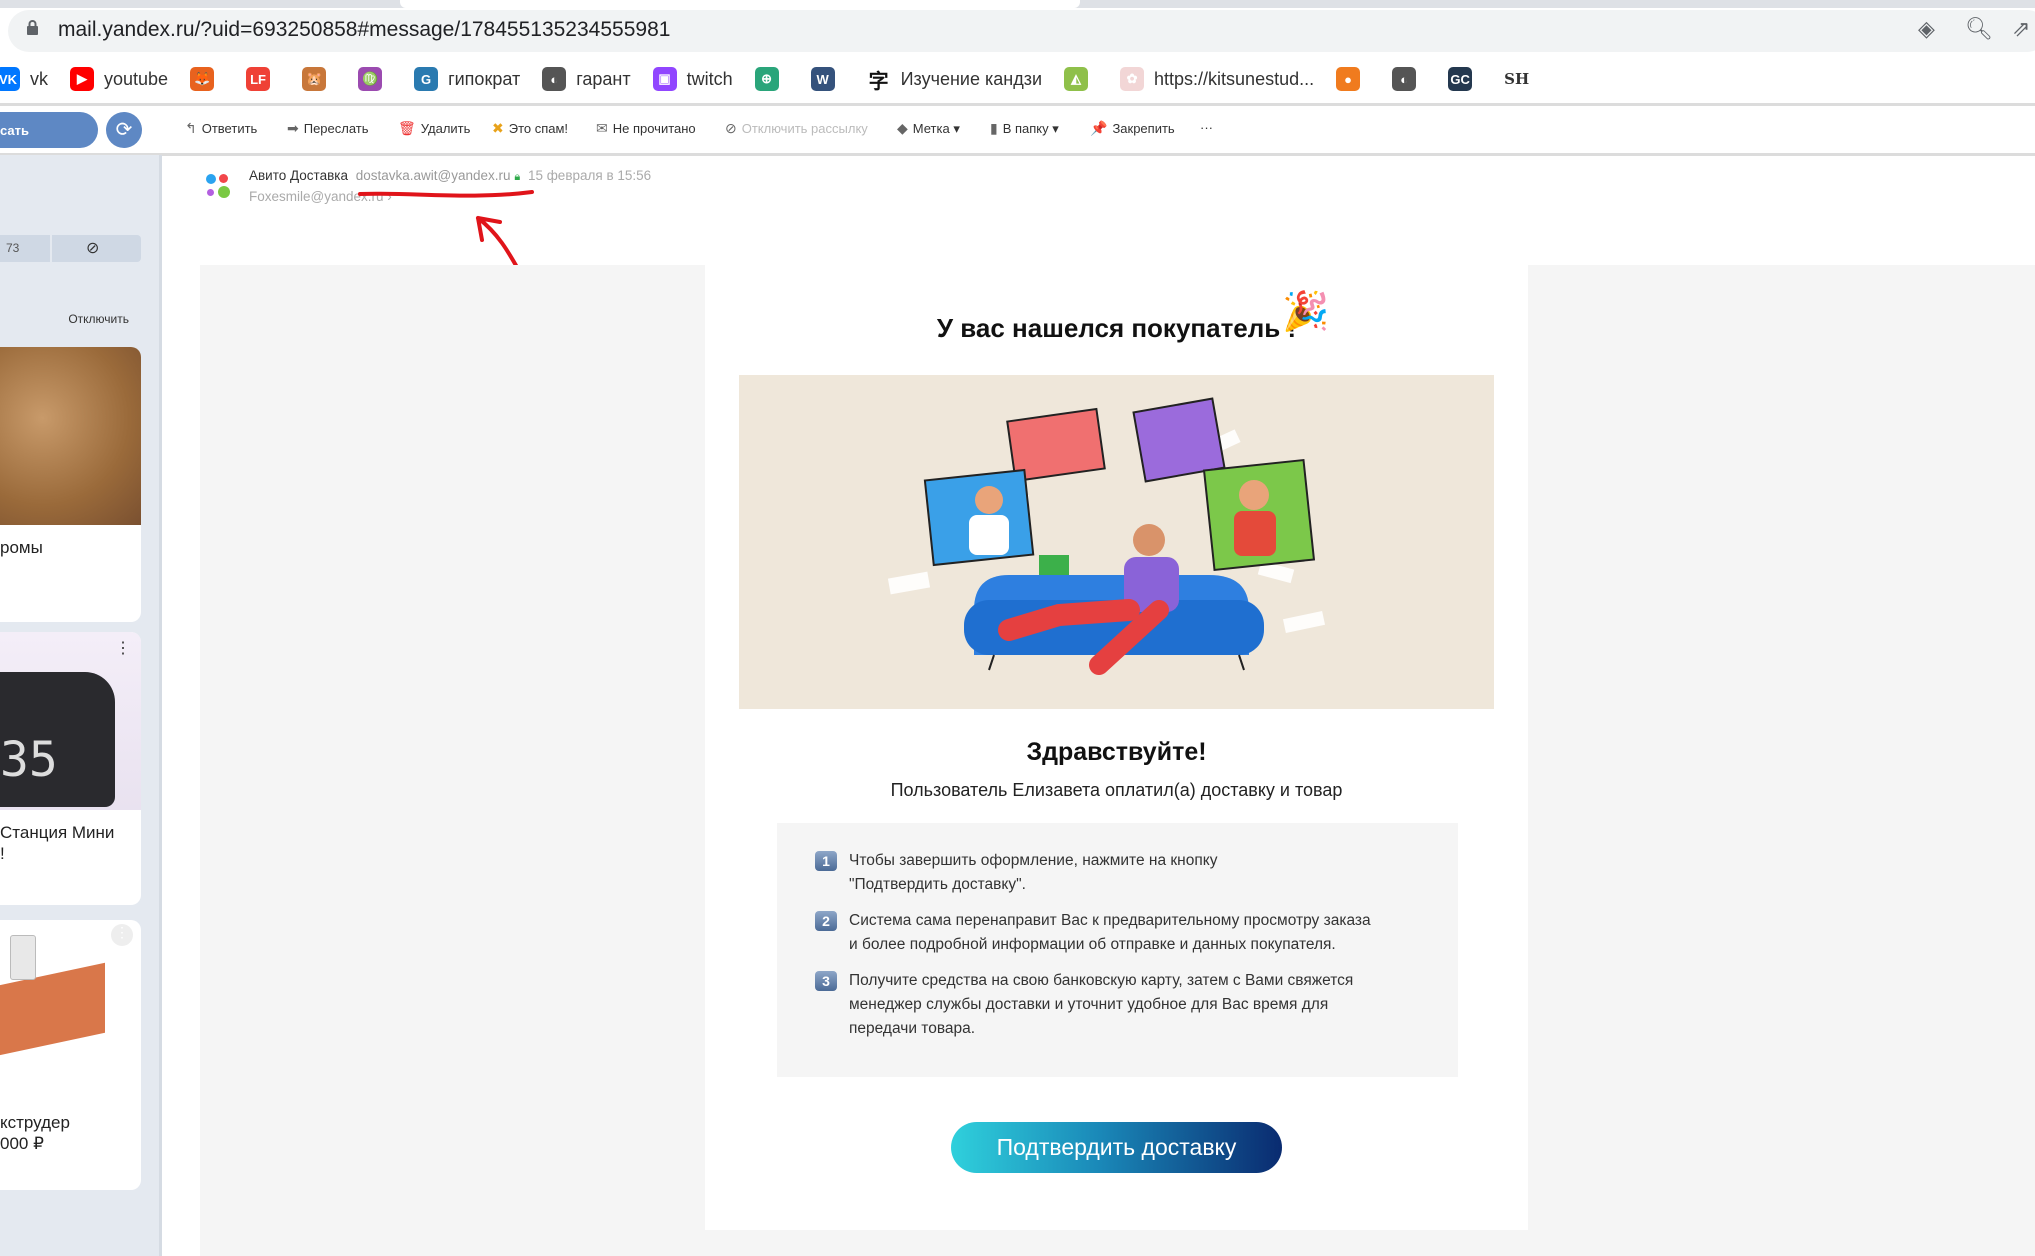 This screenshot has width=2035, height=1256. What do you see at coordinates (1132, 79) in the screenshot?
I see `bookmark-icon: ✿` at bounding box center [1132, 79].